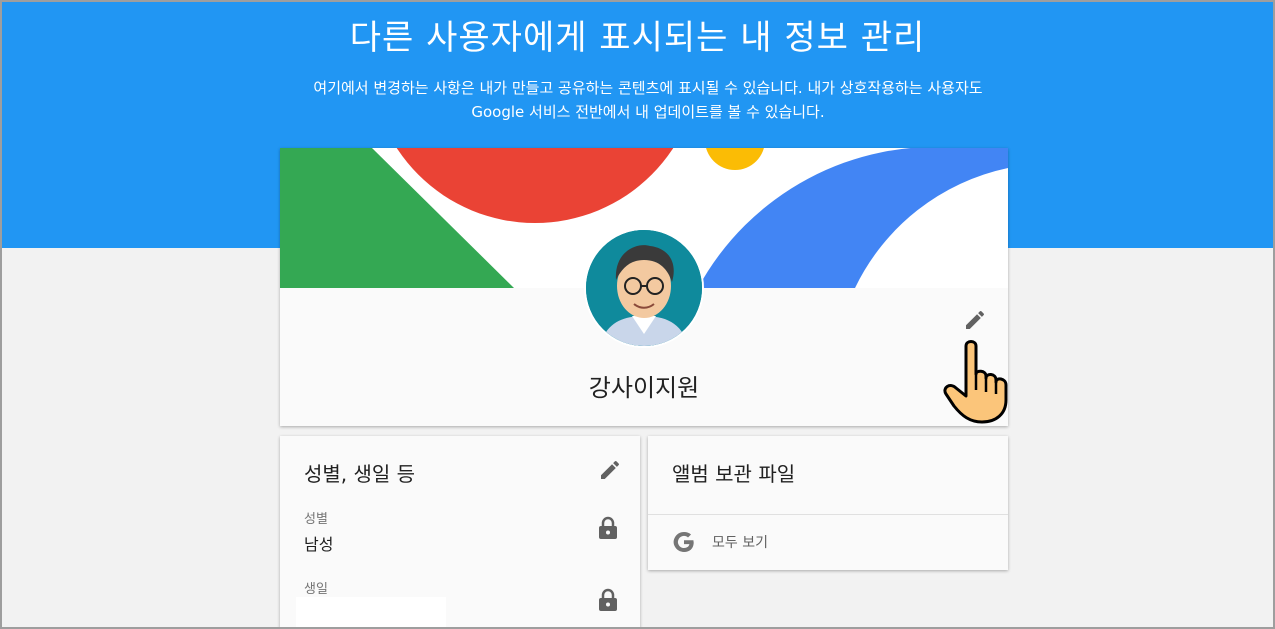 This screenshot has height=629, width=1275. I want to click on edit-basic-info-pencil-icon, so click(610, 470).